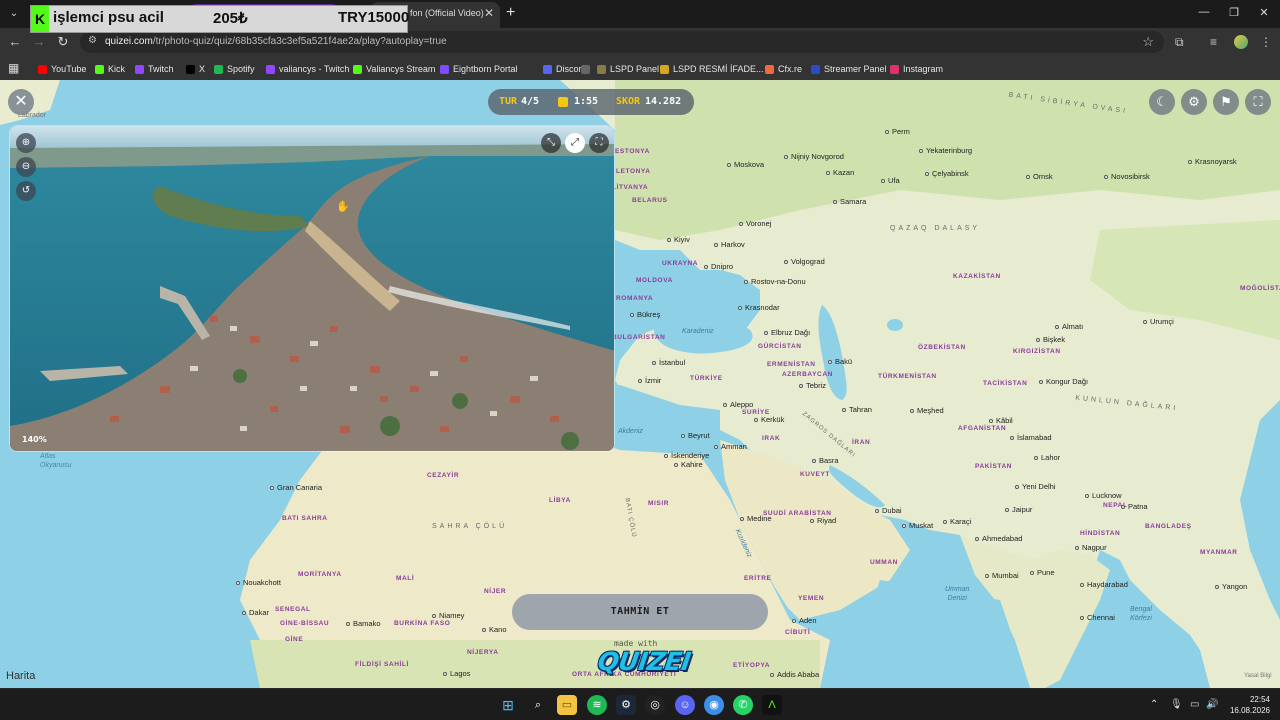 This screenshot has height=720, width=1280. Describe the element at coordinates (154, 69) in the screenshot. I see `bookmark-2: Twitch` at that location.